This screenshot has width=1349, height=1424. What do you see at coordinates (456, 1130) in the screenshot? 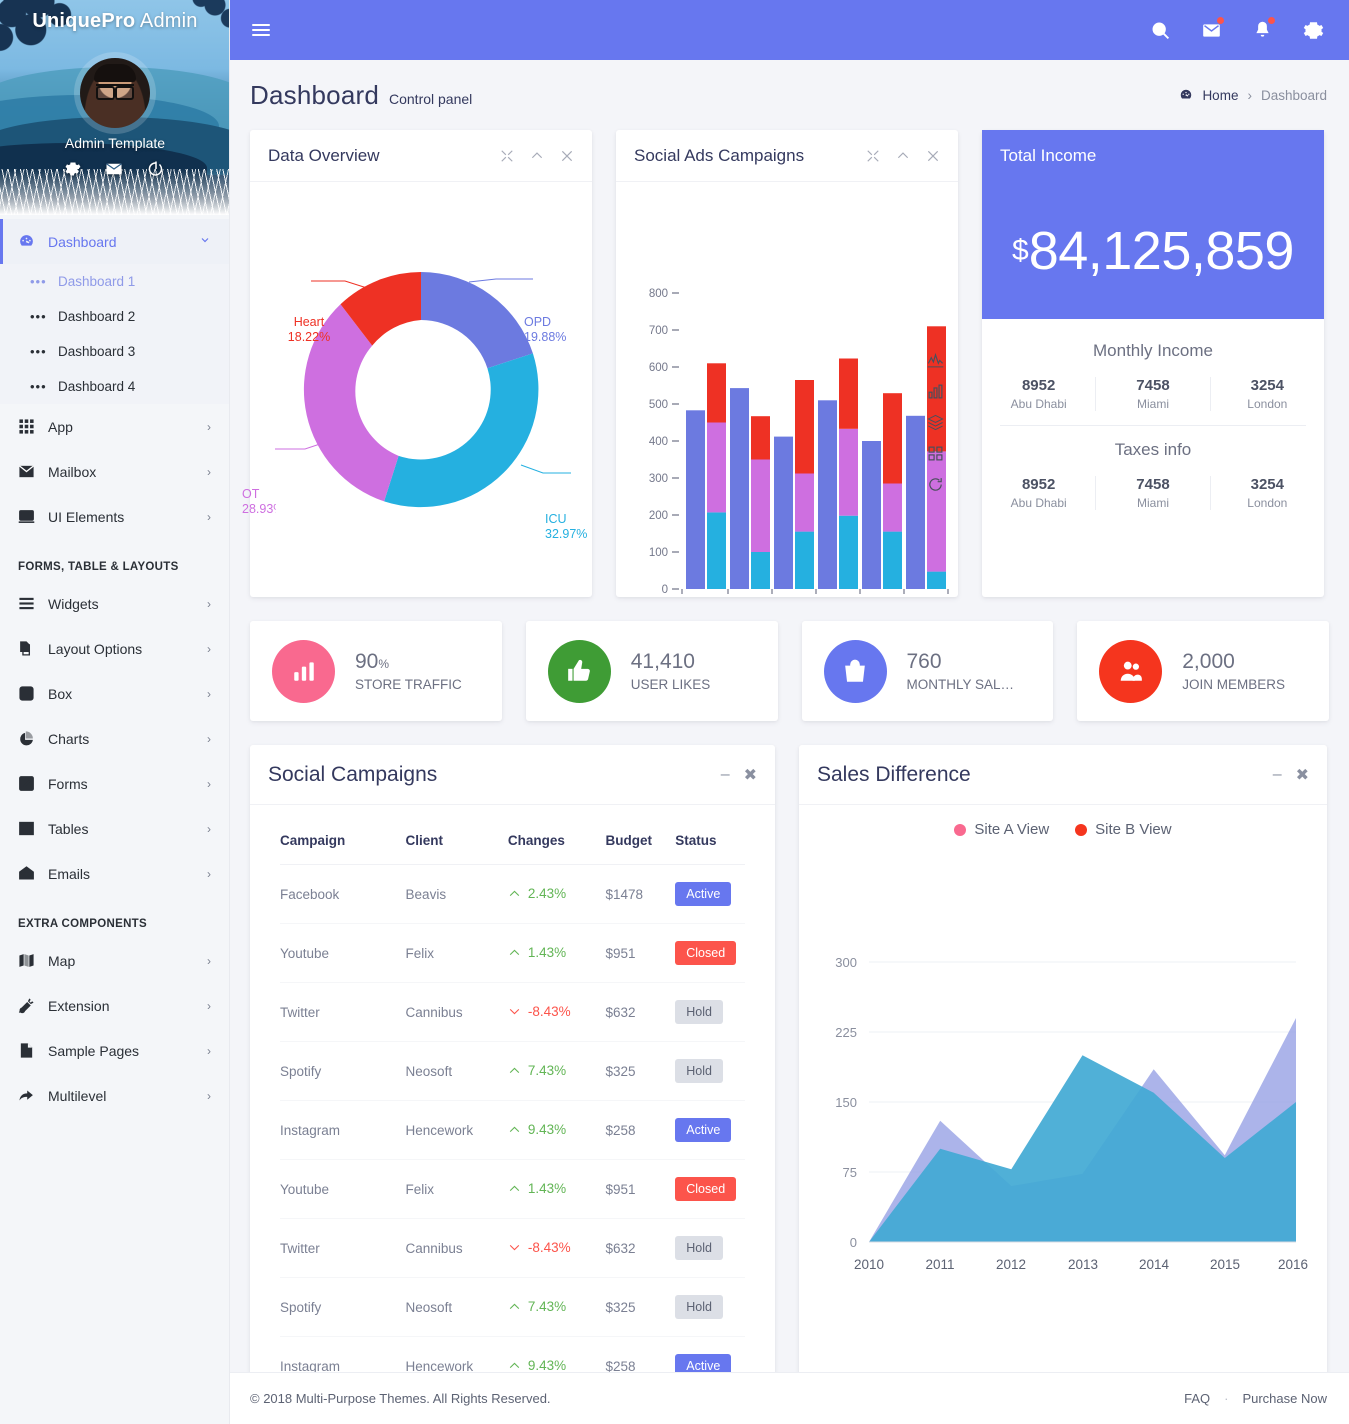
I see `cell-client: Hencework` at bounding box center [456, 1130].